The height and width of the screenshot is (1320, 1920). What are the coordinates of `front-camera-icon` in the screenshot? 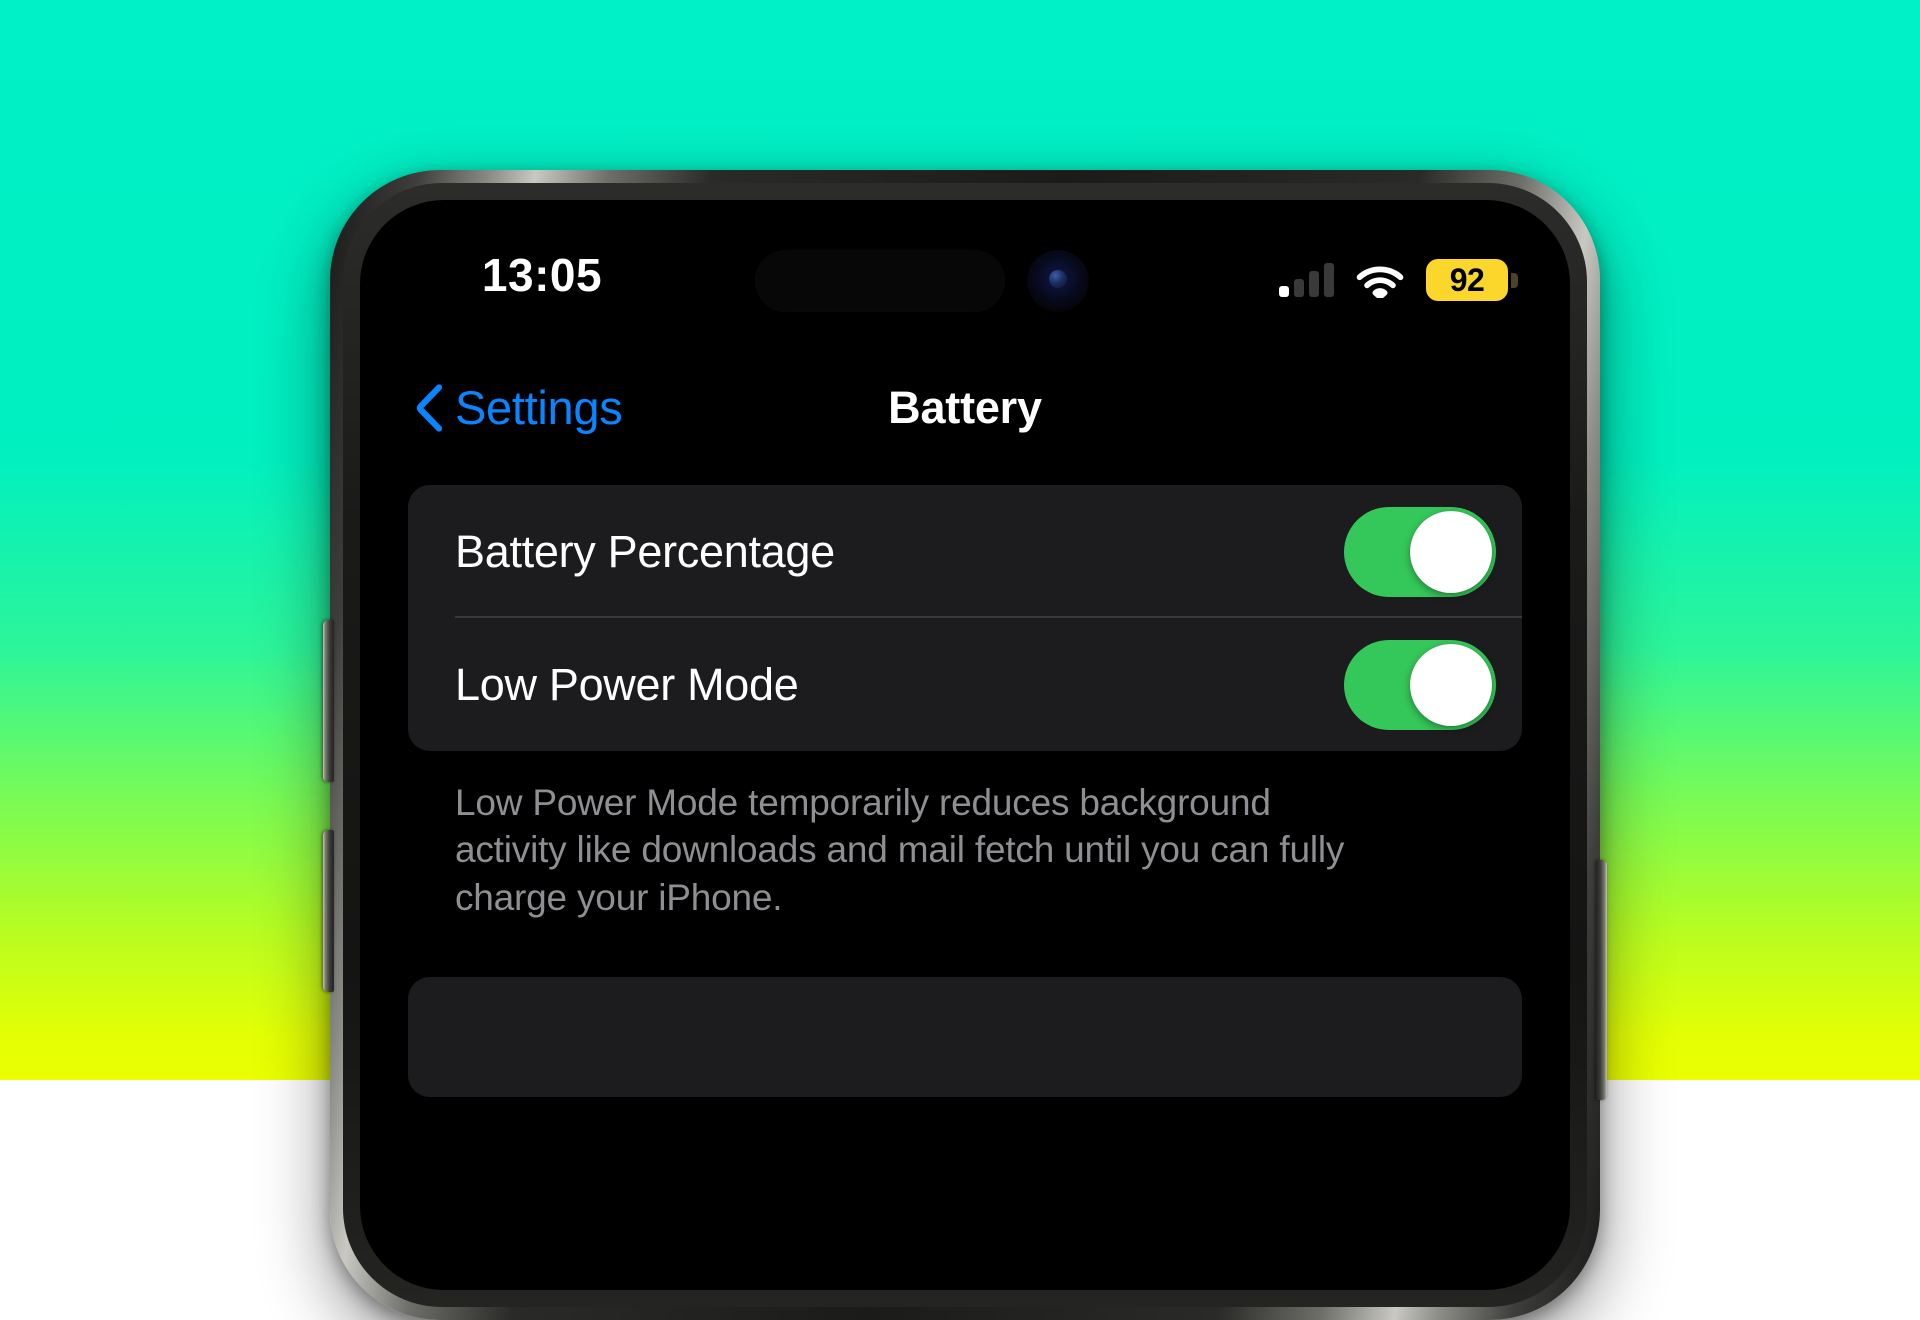 It's located at (1058, 281).